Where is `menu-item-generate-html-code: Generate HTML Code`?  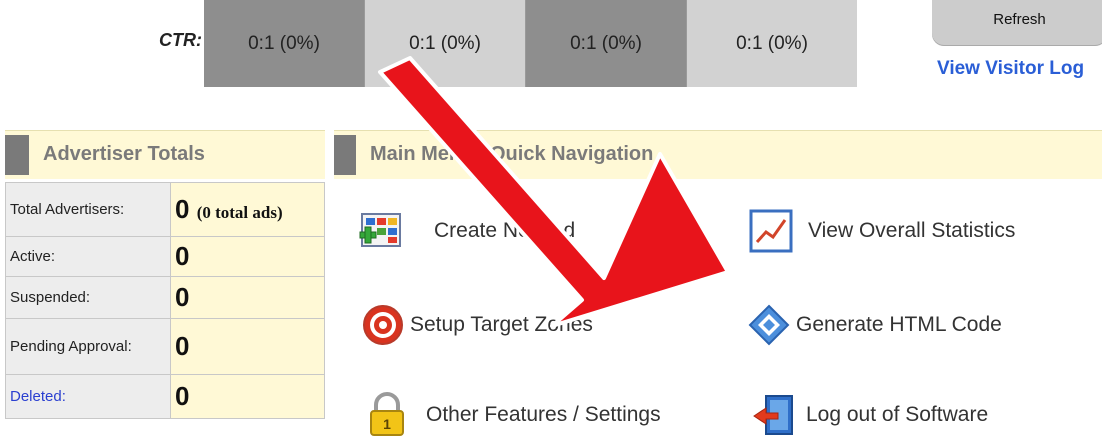
menu-item-generate-html-code: Generate HTML Code is located at coordinates (874, 325).